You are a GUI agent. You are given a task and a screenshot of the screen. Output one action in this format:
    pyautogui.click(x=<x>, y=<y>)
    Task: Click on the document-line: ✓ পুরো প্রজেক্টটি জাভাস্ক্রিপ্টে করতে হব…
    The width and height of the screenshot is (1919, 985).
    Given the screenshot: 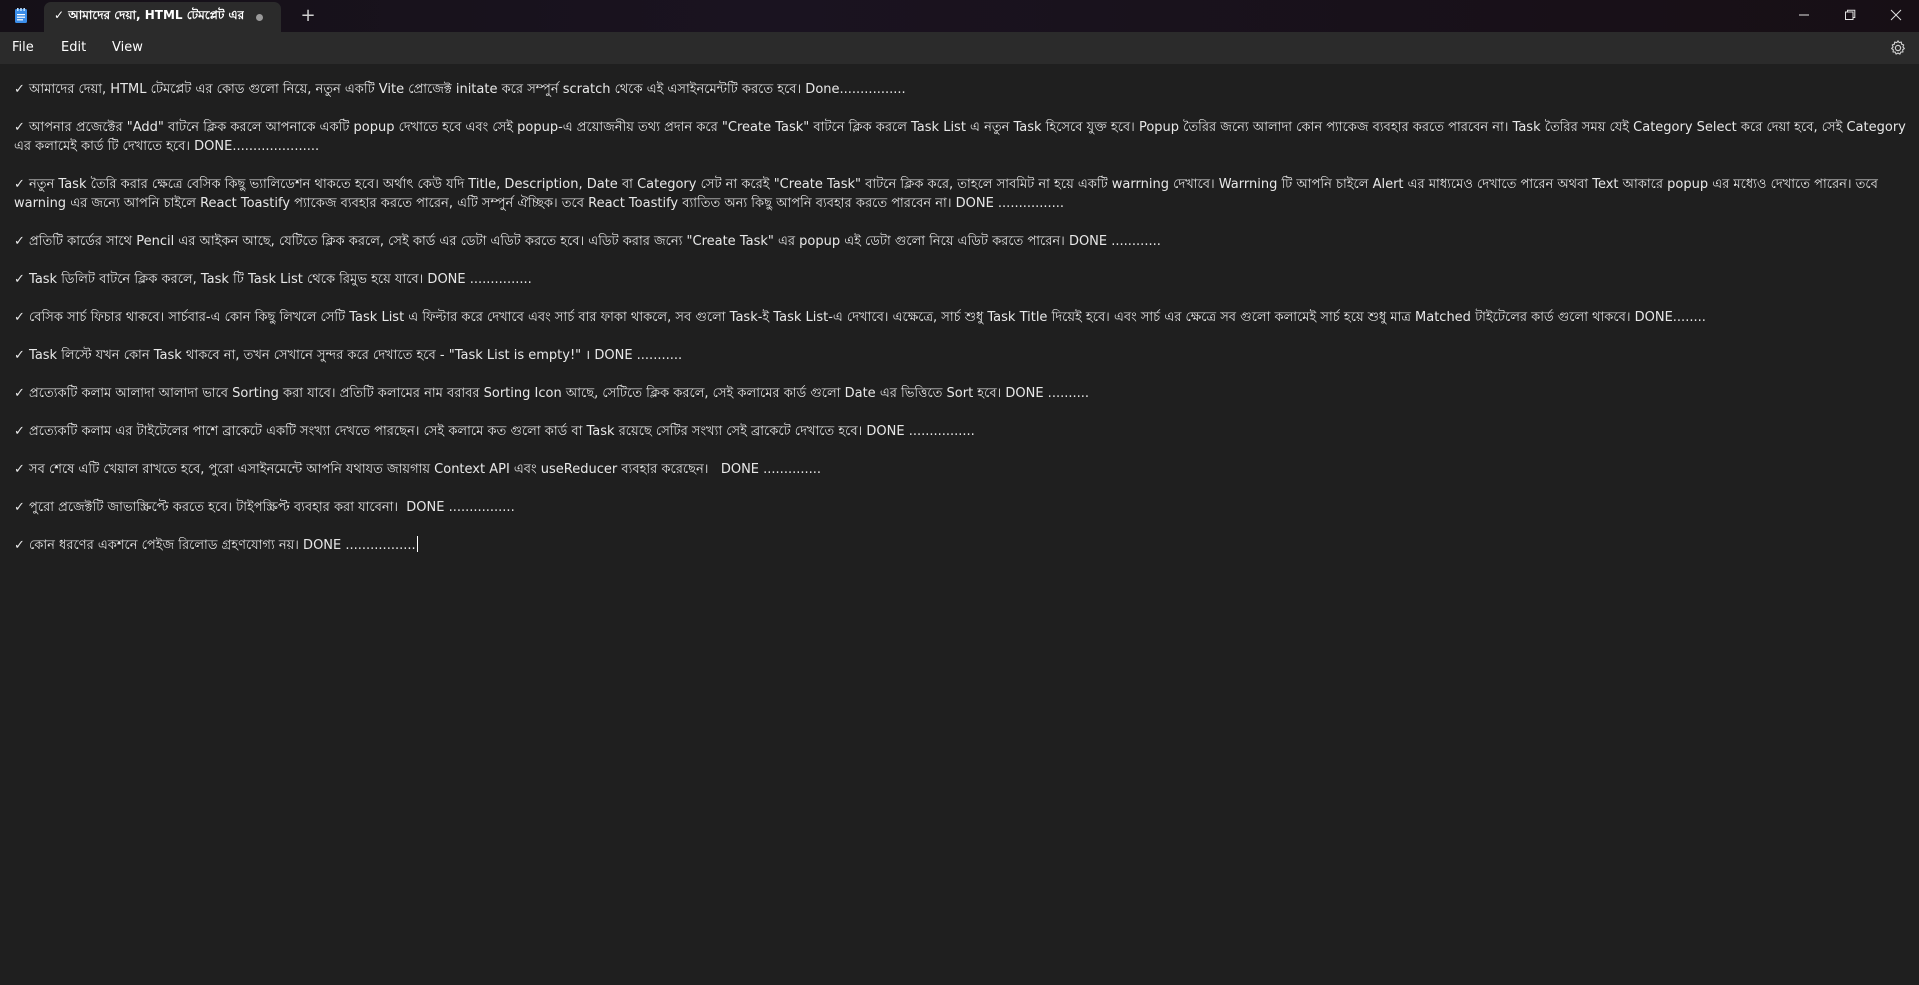 What is the action you would take?
    pyautogui.click(x=264, y=507)
    